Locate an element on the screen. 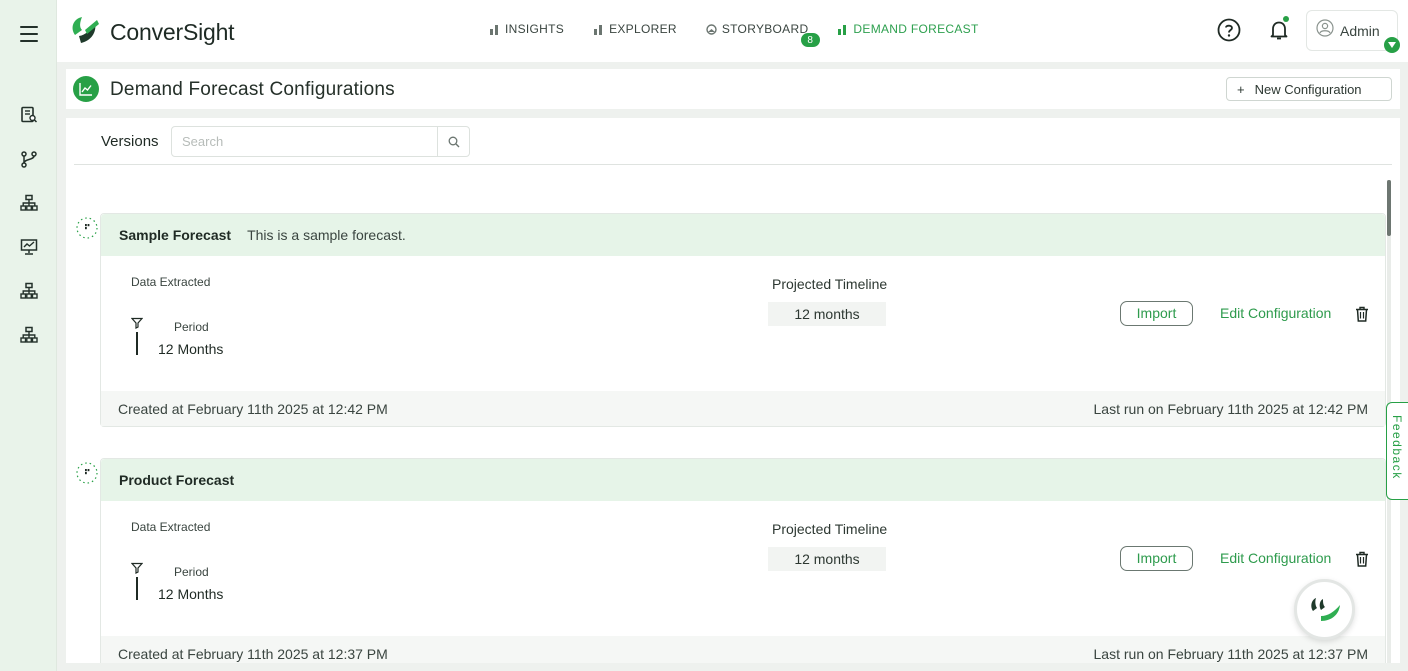 The width and height of the screenshot is (1408, 671). assistant-chat-button is located at coordinates (1324, 609).